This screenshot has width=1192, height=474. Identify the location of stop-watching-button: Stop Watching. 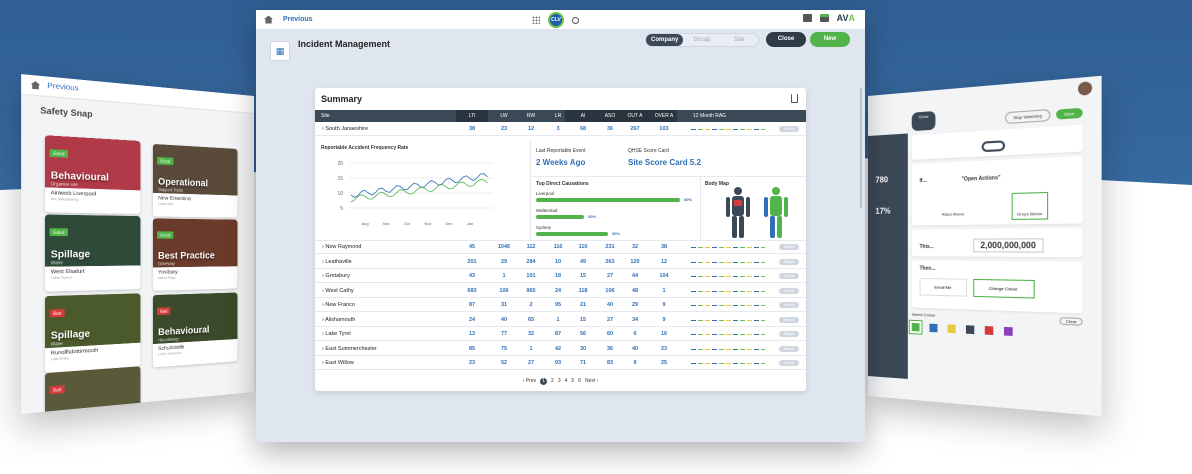
(1028, 116).